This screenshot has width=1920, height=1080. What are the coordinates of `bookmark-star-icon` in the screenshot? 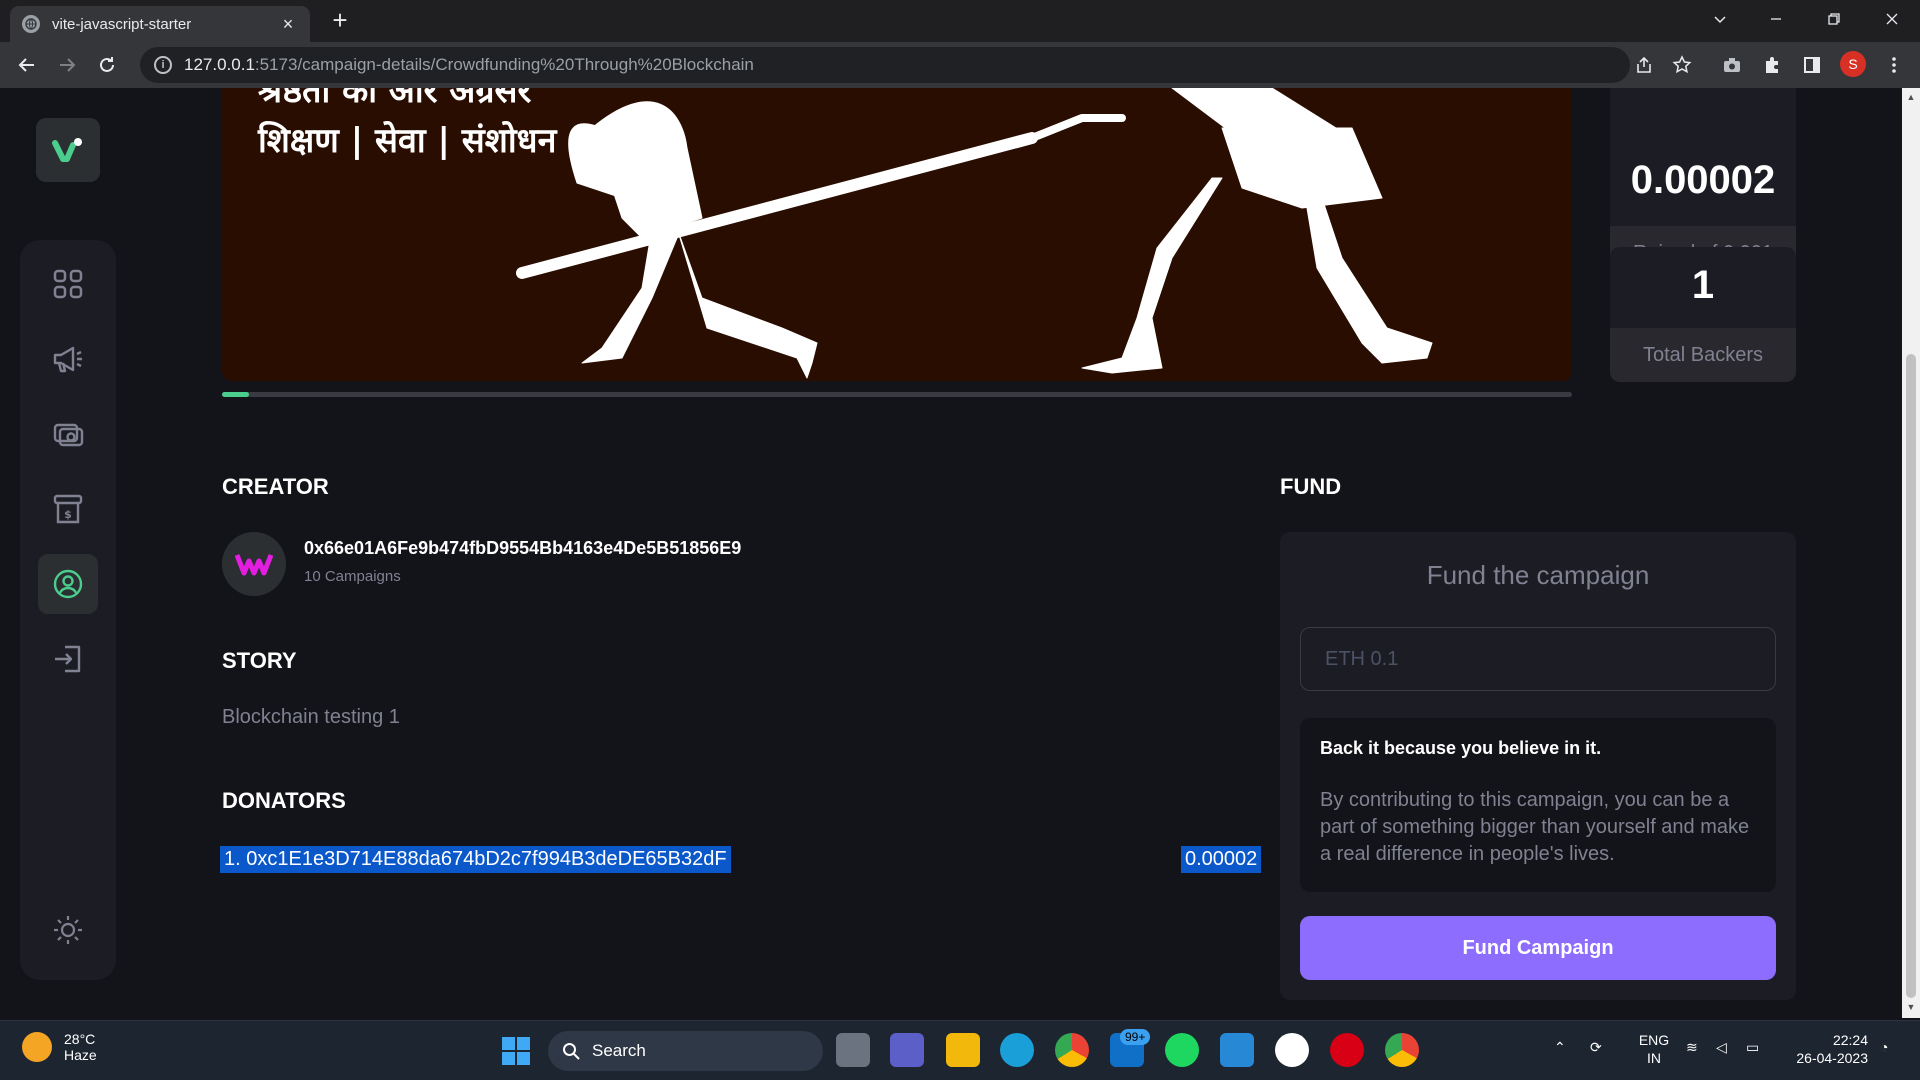 It's located at (1682, 65).